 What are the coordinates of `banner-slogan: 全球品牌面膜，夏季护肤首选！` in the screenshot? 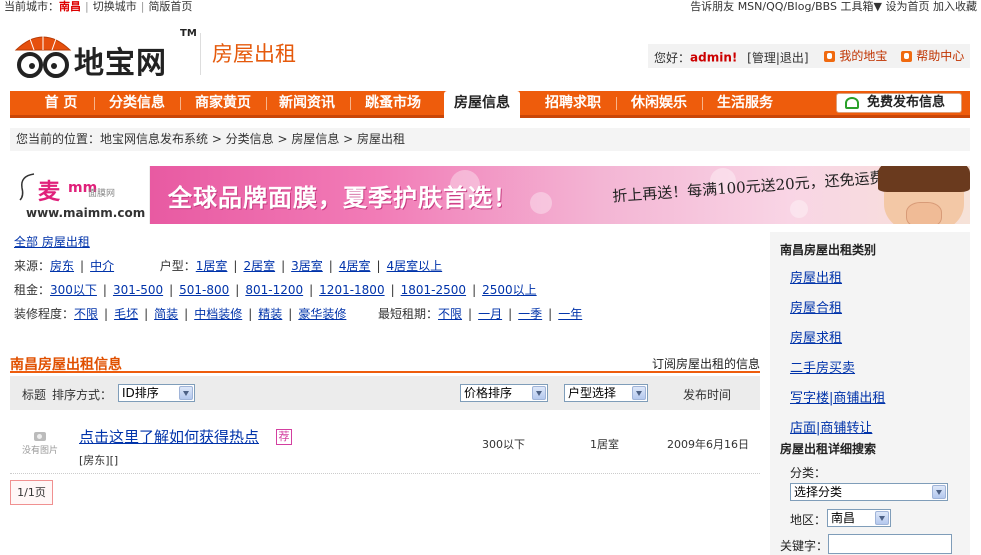 It's located at (343, 198).